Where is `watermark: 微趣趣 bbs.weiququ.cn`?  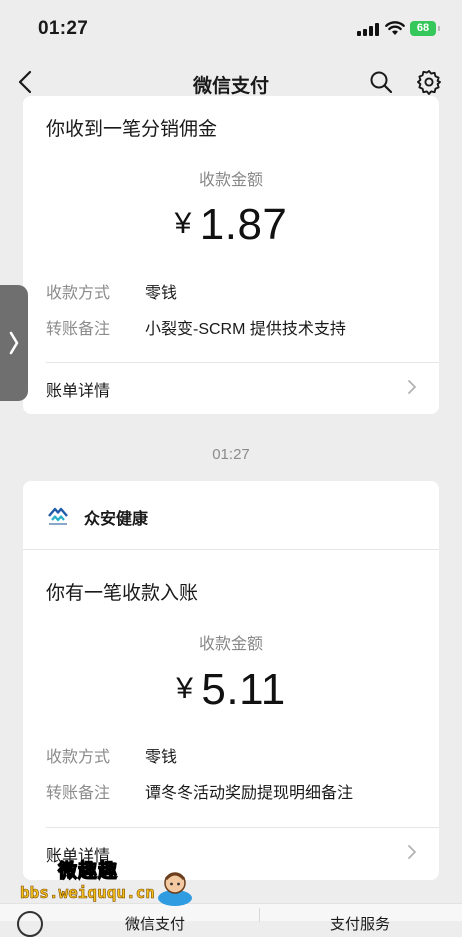 watermark: 微趣趣 bbs.weiququ.cn is located at coordinates (105, 874).